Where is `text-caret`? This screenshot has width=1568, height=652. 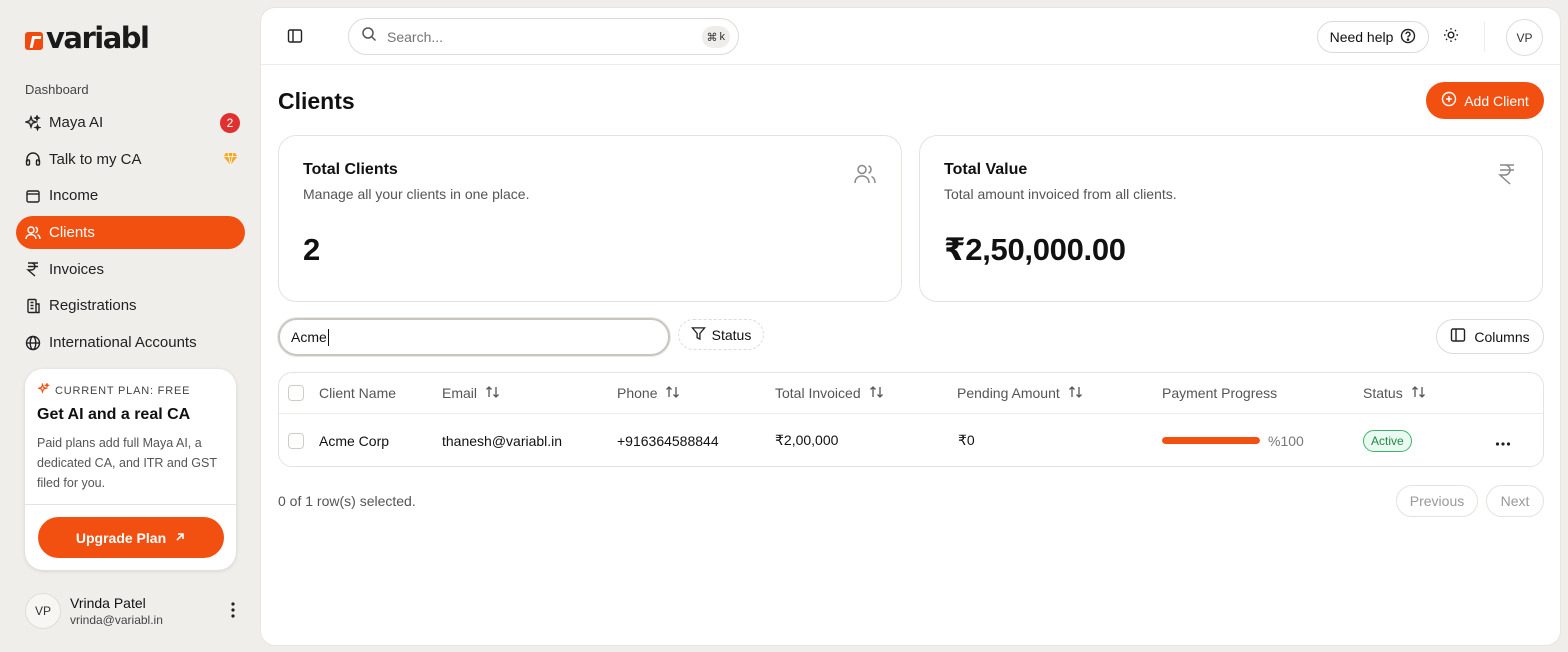
text-caret is located at coordinates (328, 337).